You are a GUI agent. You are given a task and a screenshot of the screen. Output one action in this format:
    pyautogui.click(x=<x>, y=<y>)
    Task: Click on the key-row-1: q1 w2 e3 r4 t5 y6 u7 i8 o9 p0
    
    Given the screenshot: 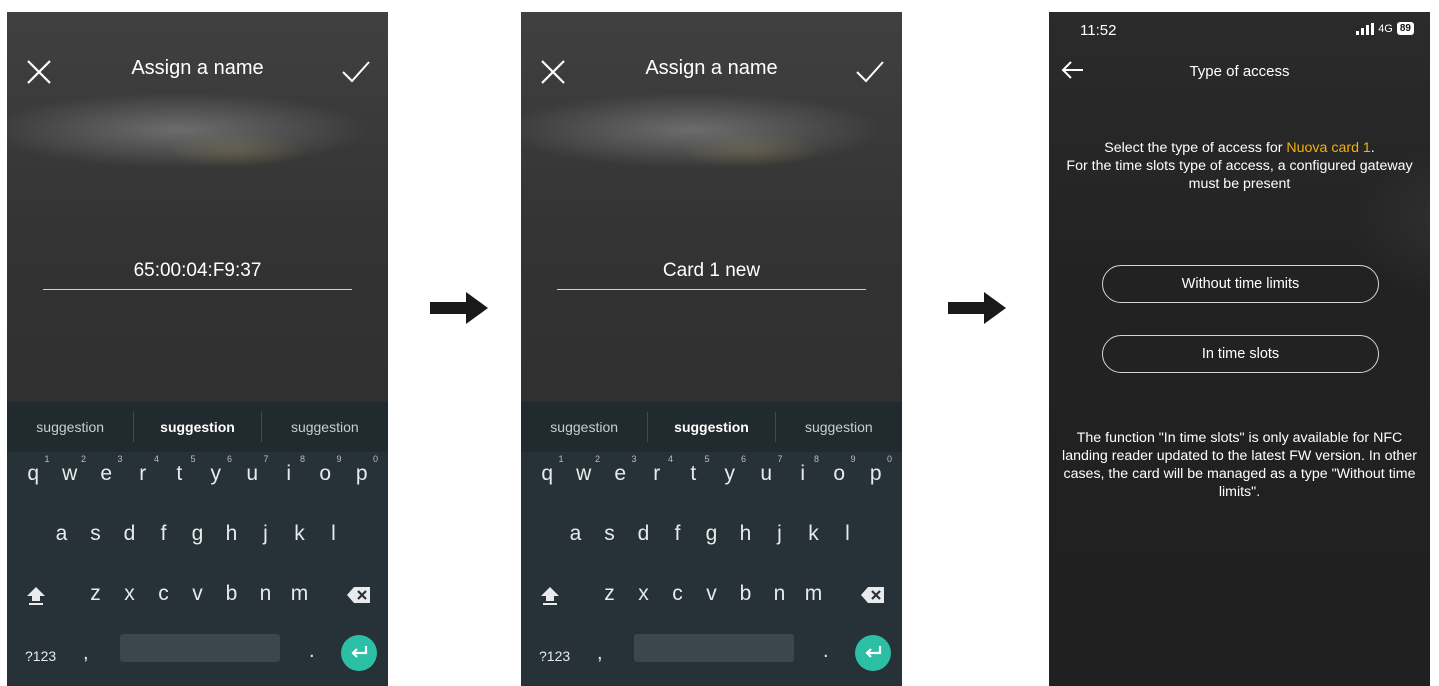 What is the action you would take?
    pyautogui.click(x=711, y=470)
    